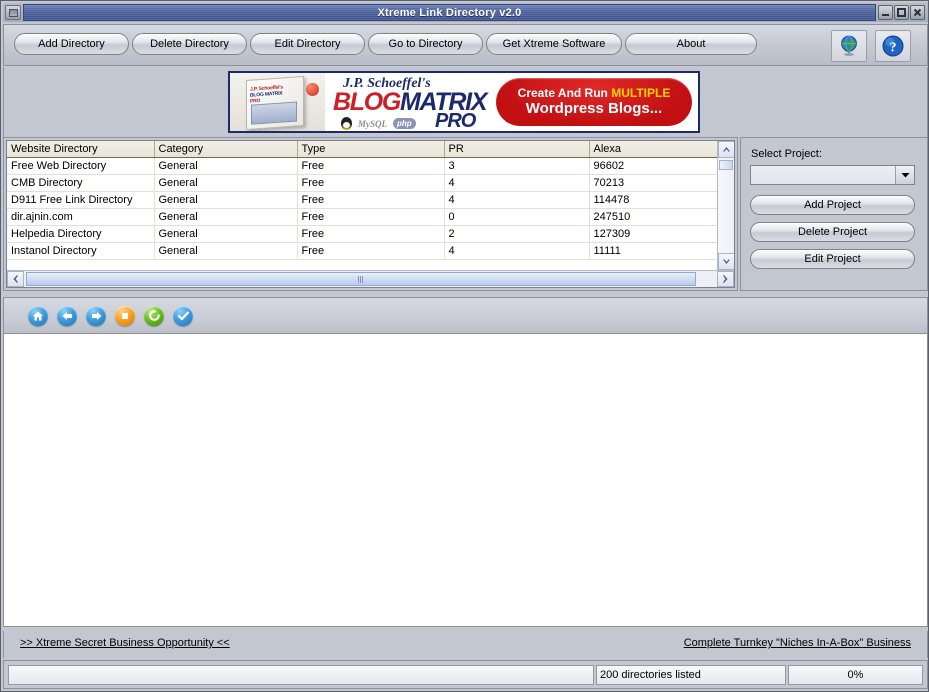 This screenshot has width=929, height=692. I want to click on table-vertical-scrollbar, so click(725, 205).